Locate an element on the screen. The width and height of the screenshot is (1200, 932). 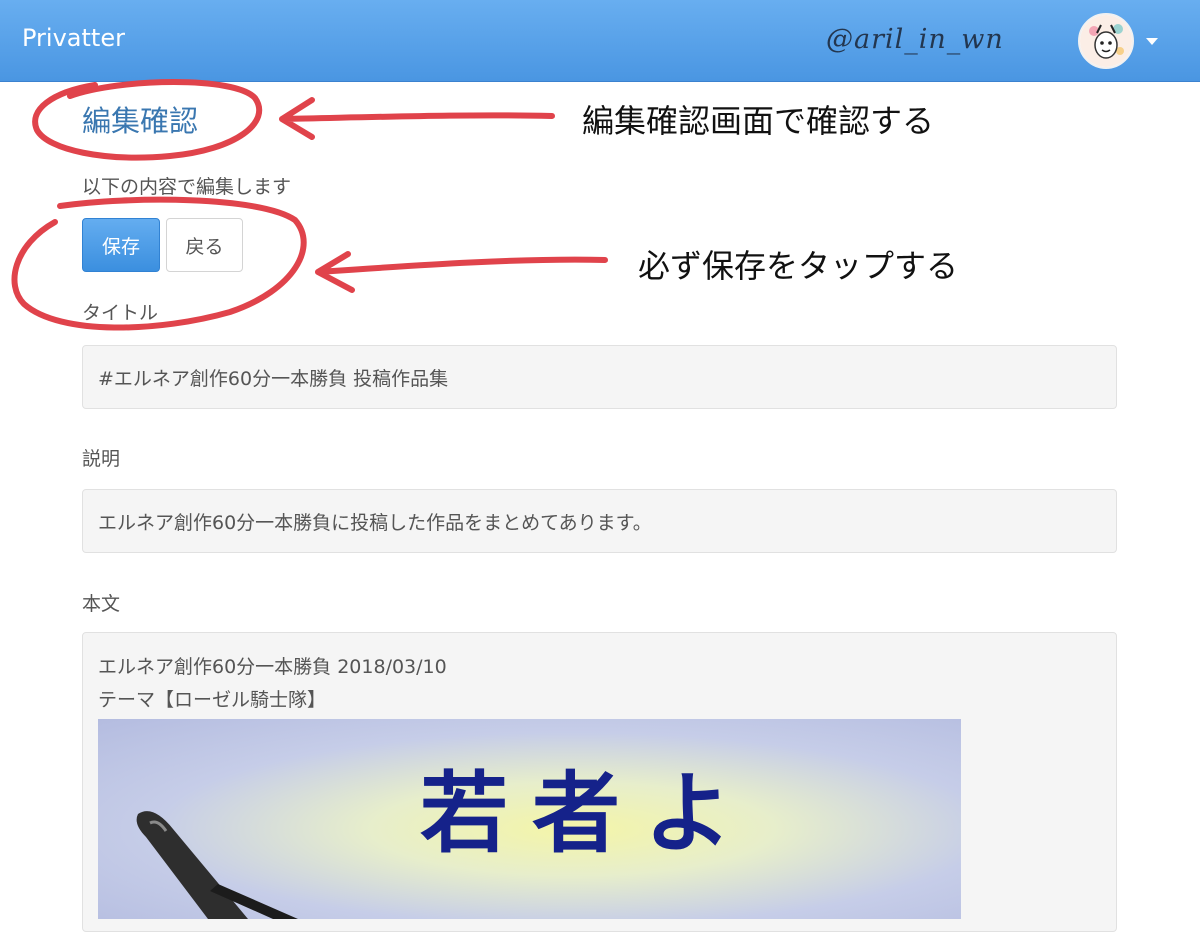
top-navbar: Privatter @aril_in_wn is located at coordinates (600, 41).